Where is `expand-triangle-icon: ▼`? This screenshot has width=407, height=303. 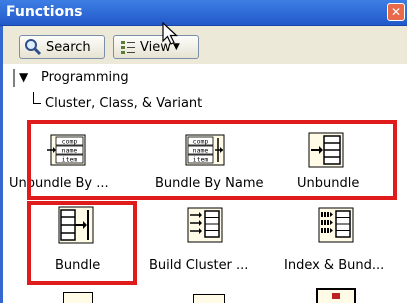
expand-triangle-icon: ▼ is located at coordinates (23, 77).